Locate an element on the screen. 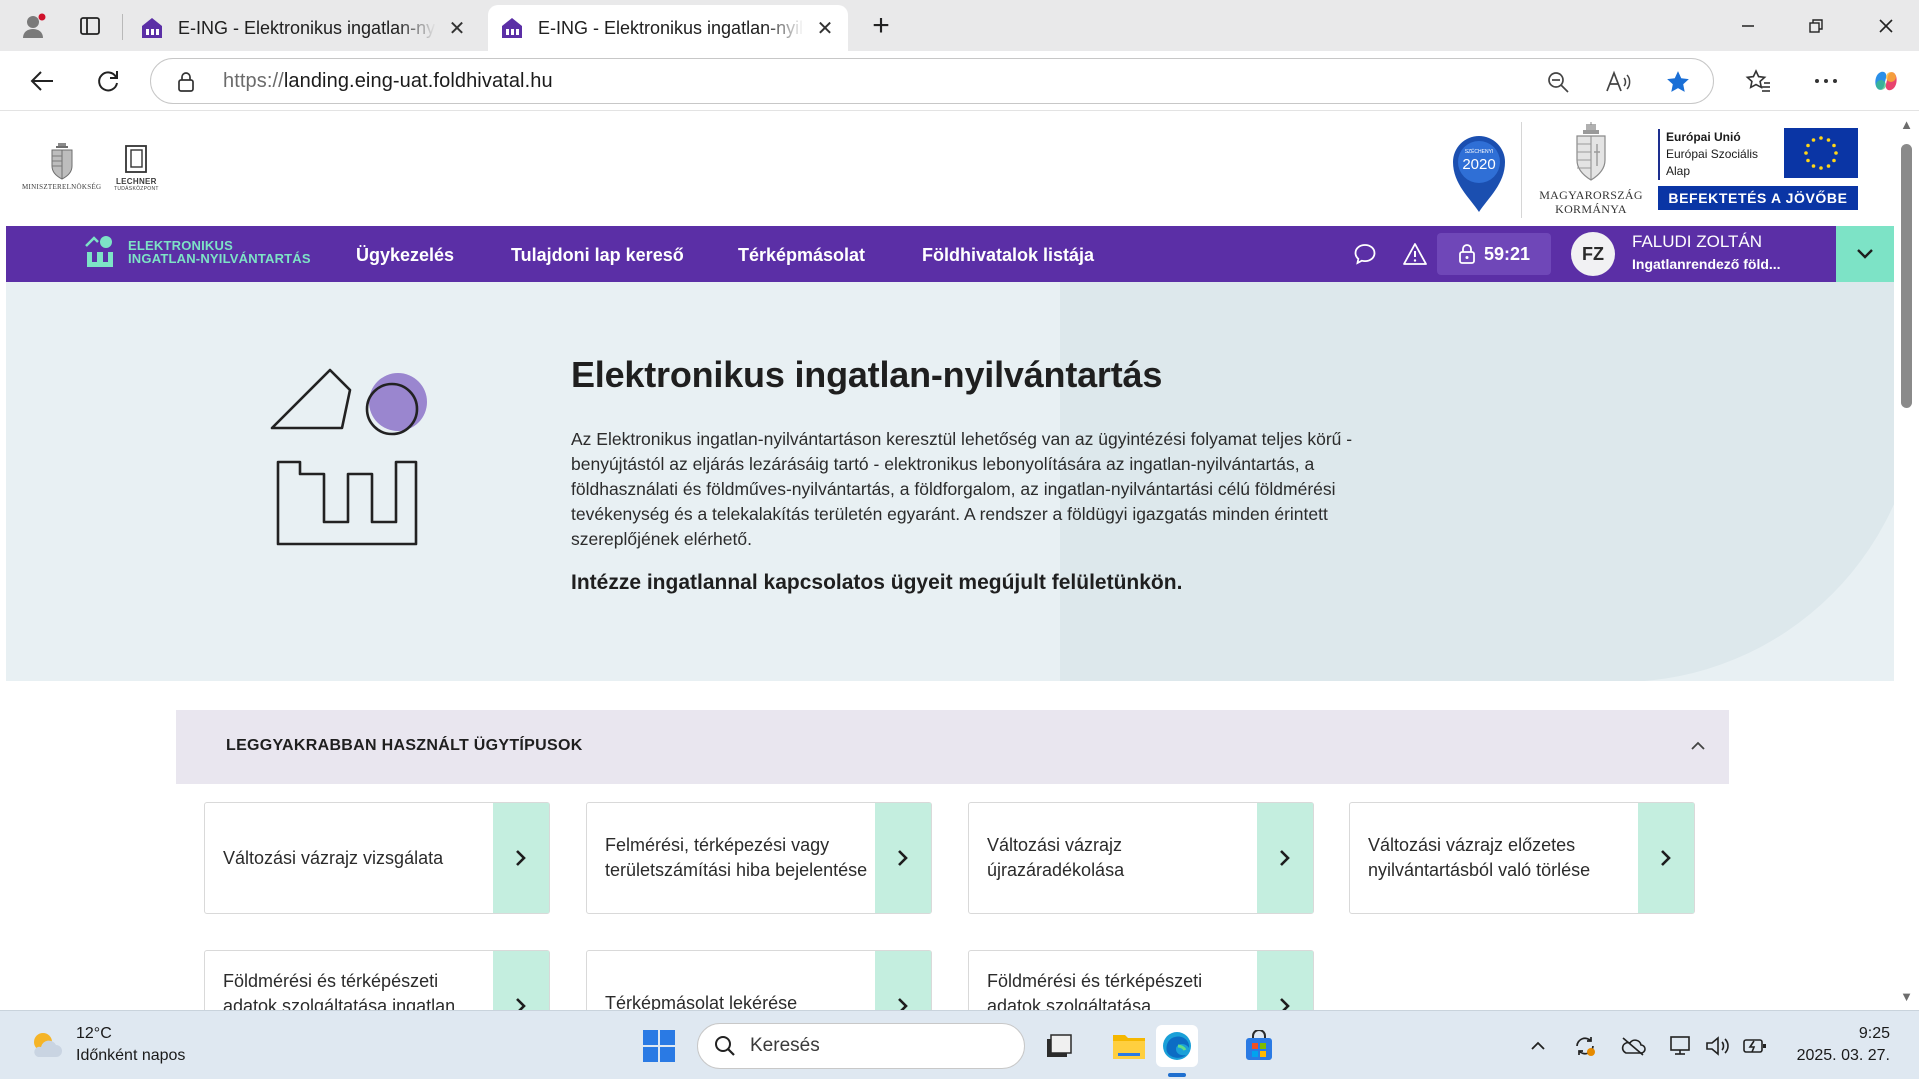 This screenshot has width=1919, height=1079. file-explorer-icon is located at coordinates (1129, 1046).